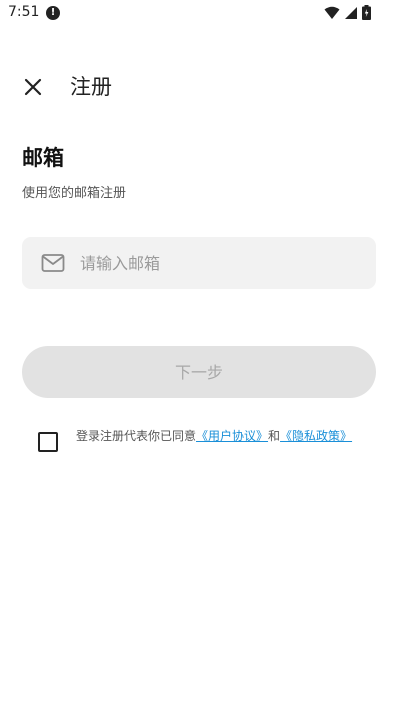  I want to click on next-button: 下一步, so click(199, 372).